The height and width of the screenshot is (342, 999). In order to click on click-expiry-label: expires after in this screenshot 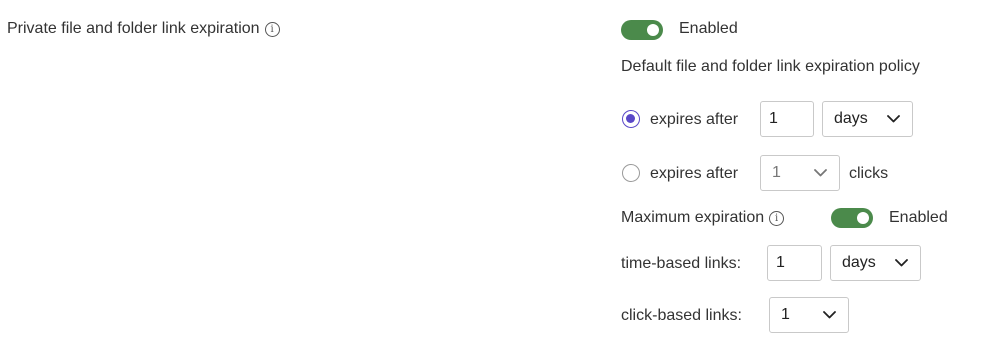, I will do `click(694, 173)`.